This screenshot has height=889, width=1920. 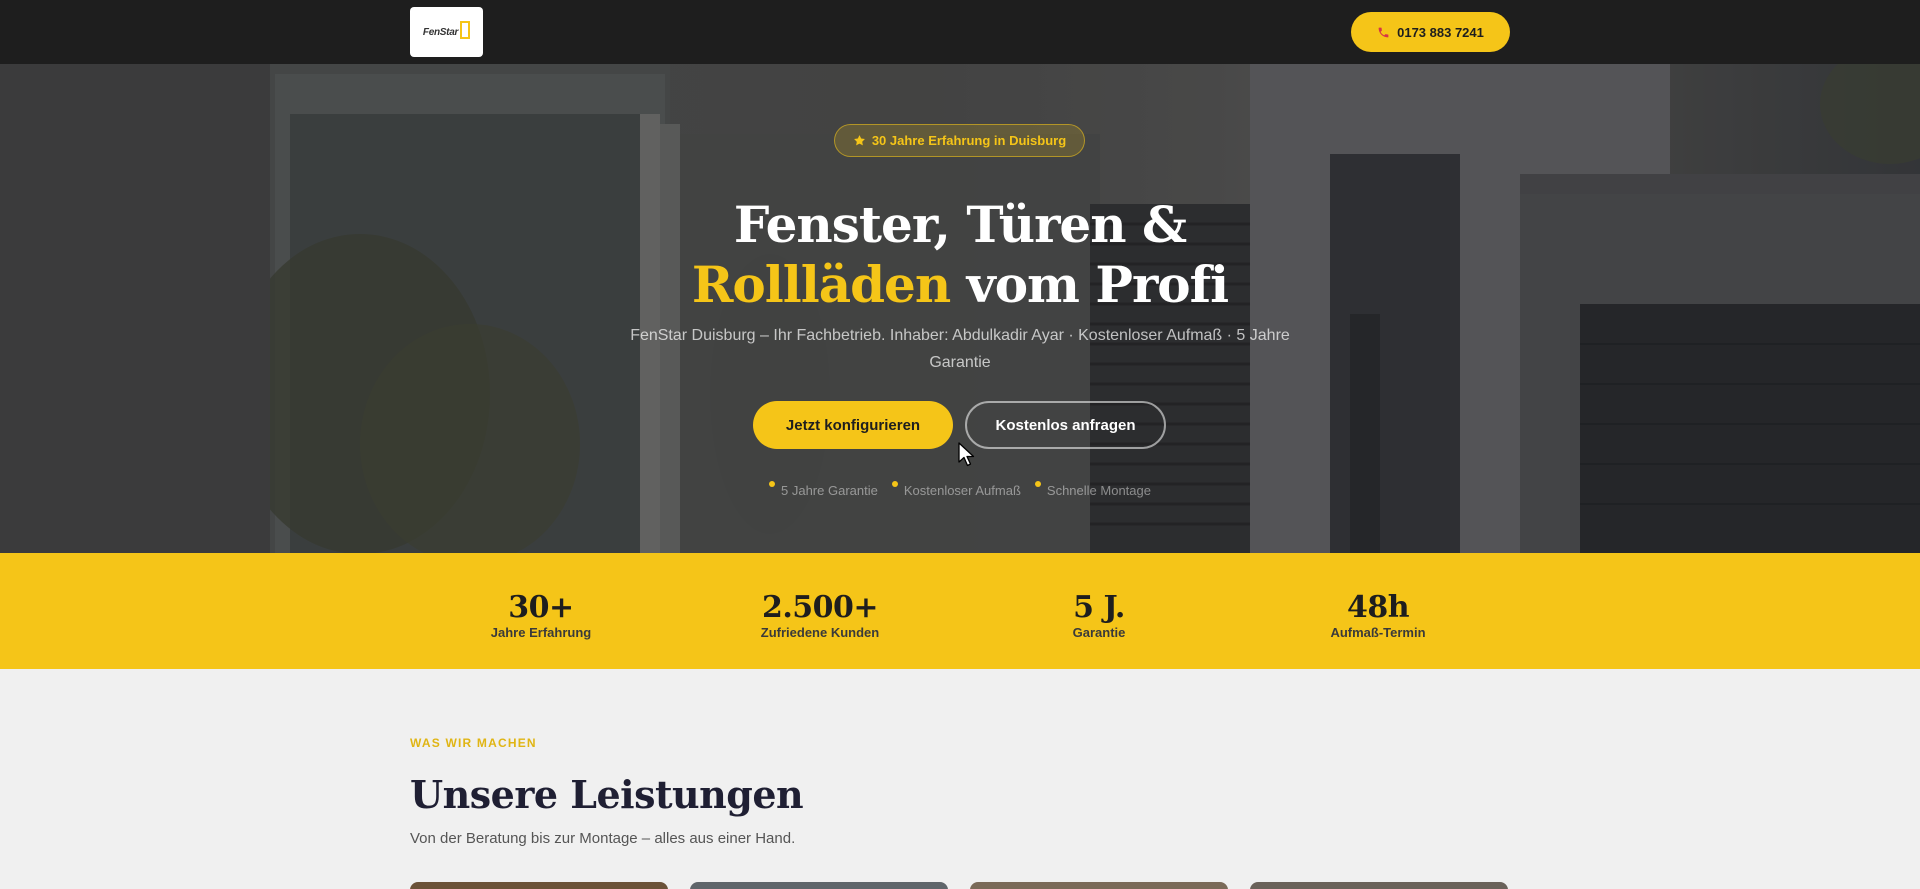 I want to click on stat-value: 2.500+, so click(x=820, y=607).